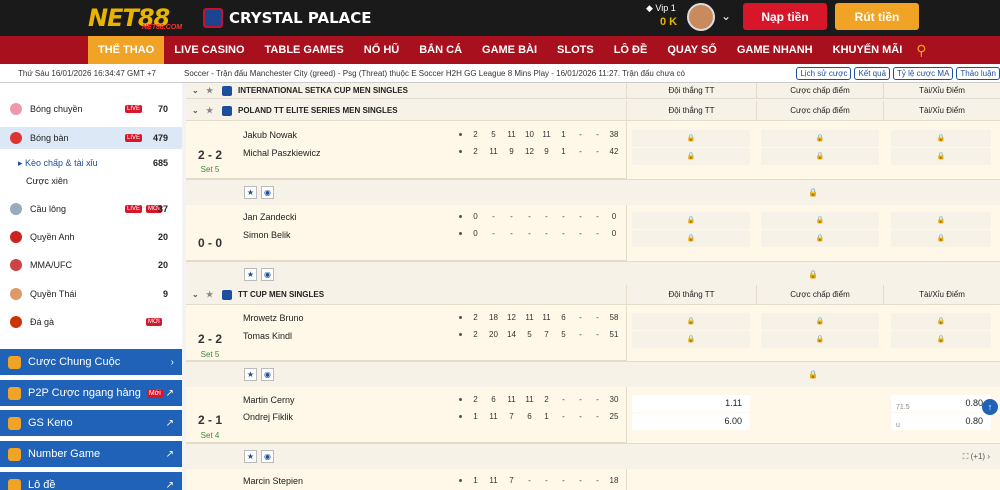 Image resolution: width=1000 pixels, height=490 pixels. Describe the element at coordinates (406, 91) in the screenshot. I see `league-header-setka: ⌄ ★ INTERNATIONAL SETKA CUP MEN SINGLES` at that location.